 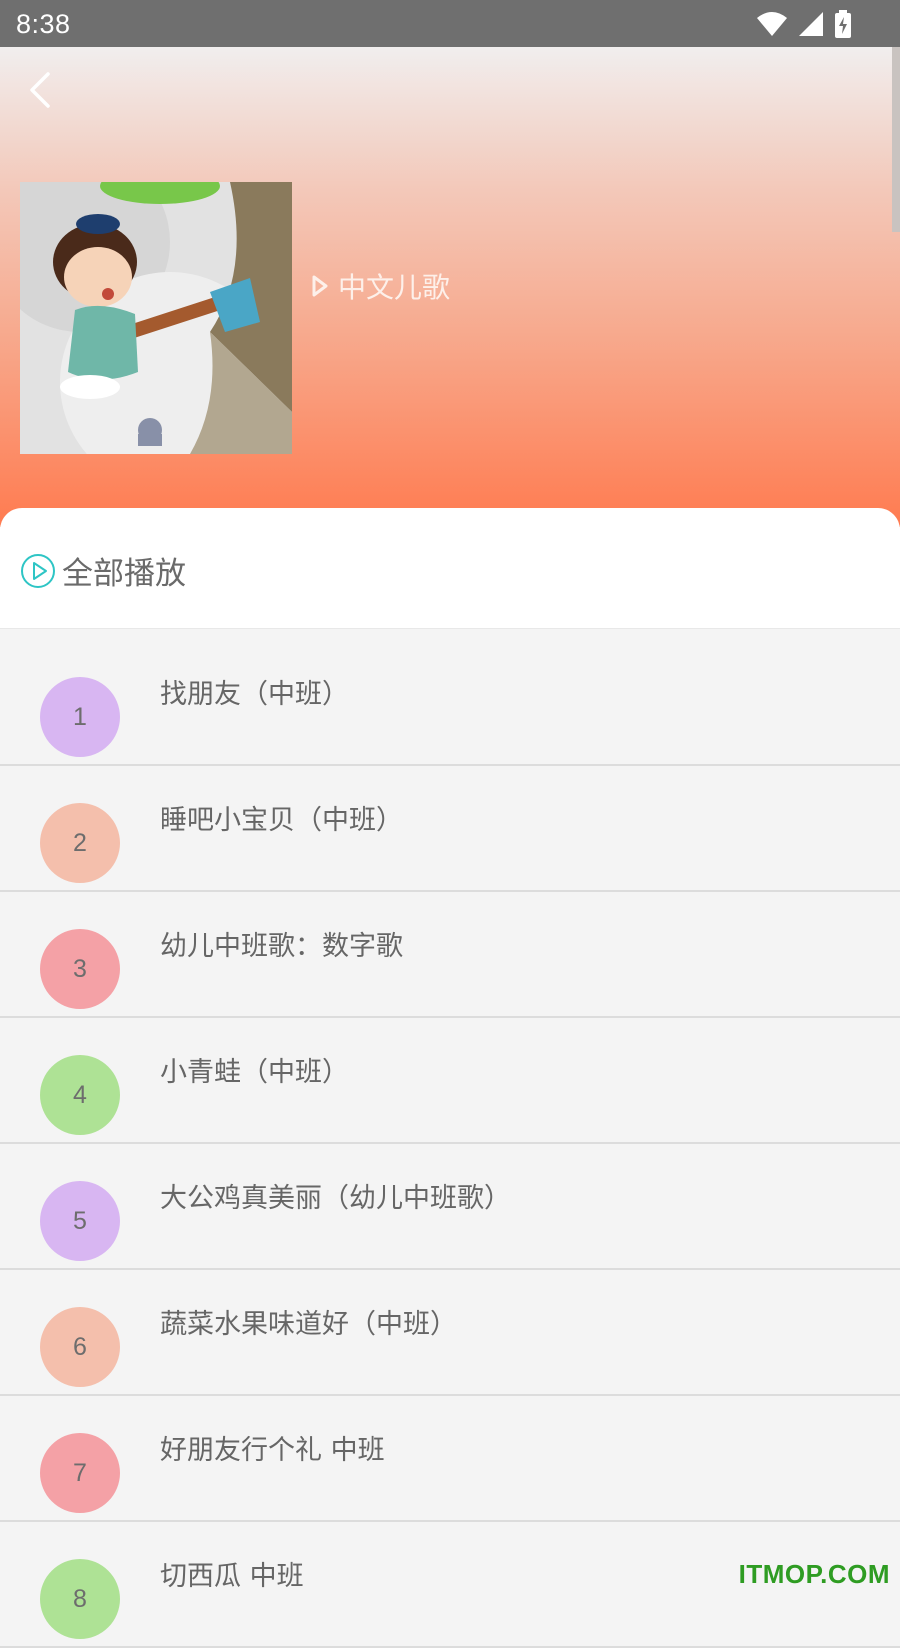 I want to click on song-index-badge: 4, so click(x=80, y=1095).